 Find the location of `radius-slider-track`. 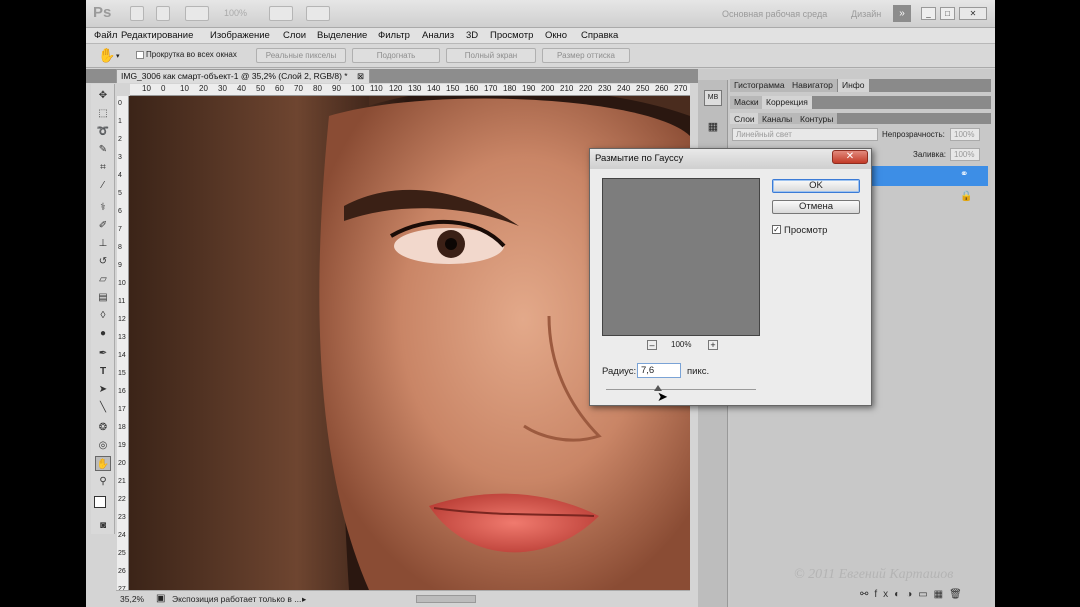

radius-slider-track is located at coordinates (681, 389).